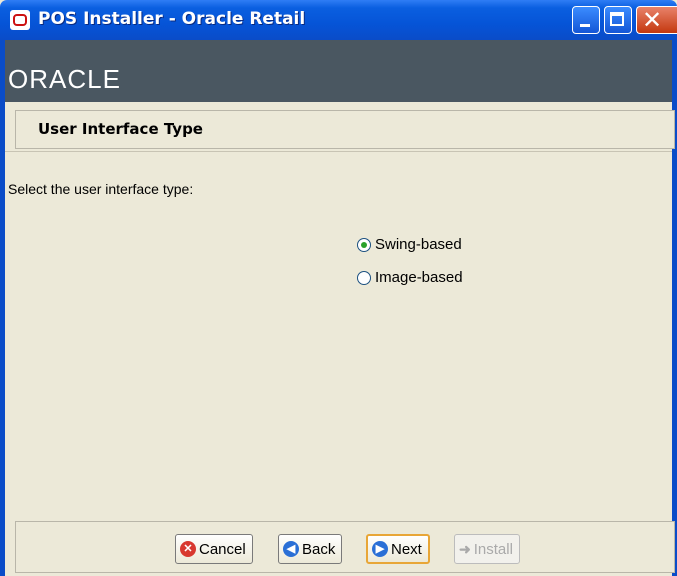 The width and height of the screenshot is (677, 576). Describe the element at coordinates (120, 129) in the screenshot. I see `page-title: User Interface Type` at that location.